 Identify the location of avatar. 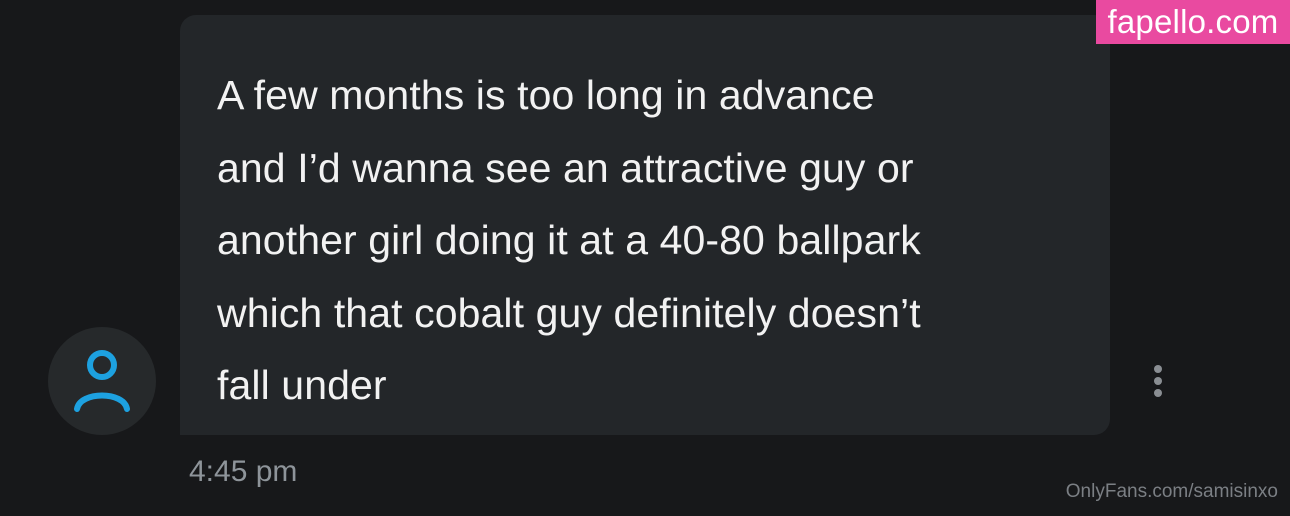
(102, 381).